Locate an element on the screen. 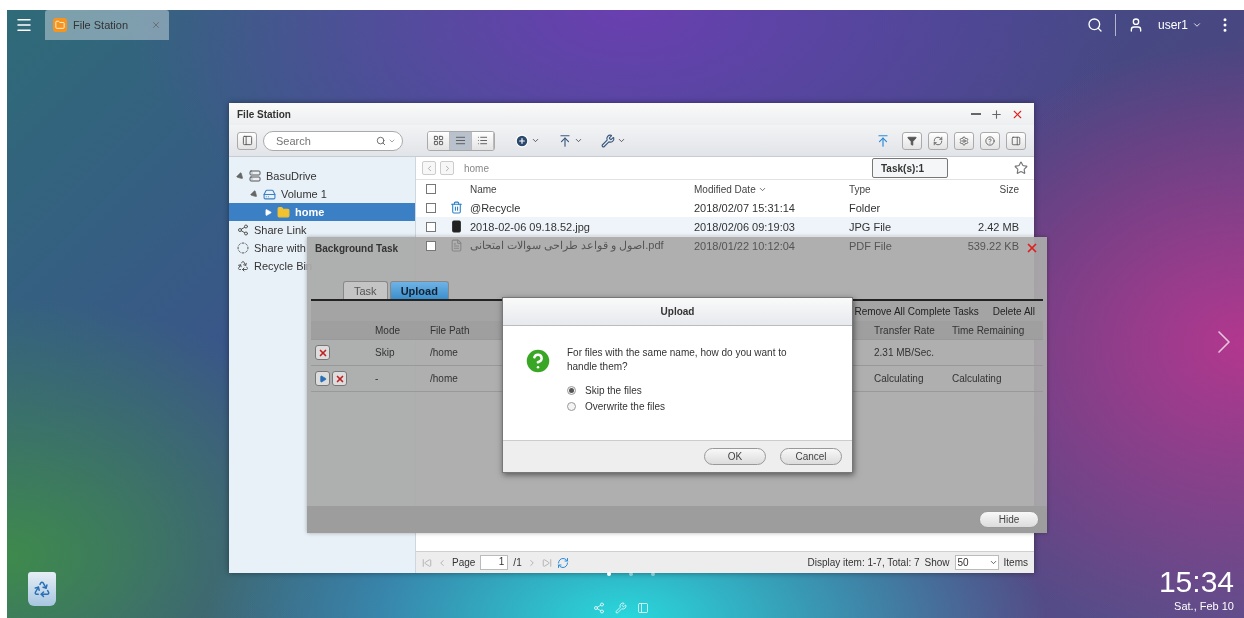 The height and width of the screenshot is (618, 1244). column-header: Transfer Rate is located at coordinates (904, 330).